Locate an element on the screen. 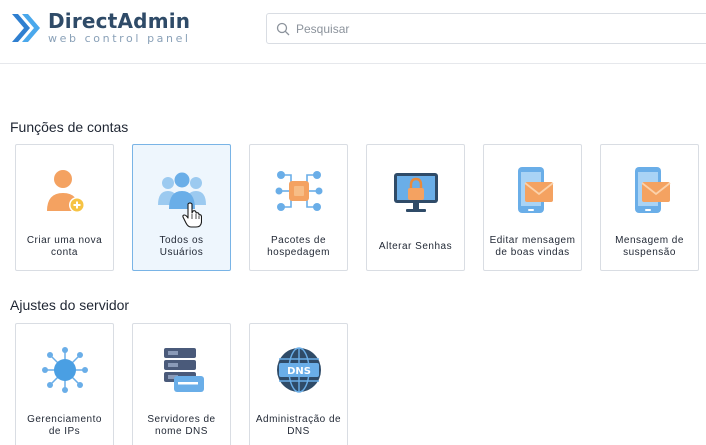 Image resolution: width=706 pixels, height=445 pixels. card-label: Criar uma nova conta is located at coordinates (64, 246).